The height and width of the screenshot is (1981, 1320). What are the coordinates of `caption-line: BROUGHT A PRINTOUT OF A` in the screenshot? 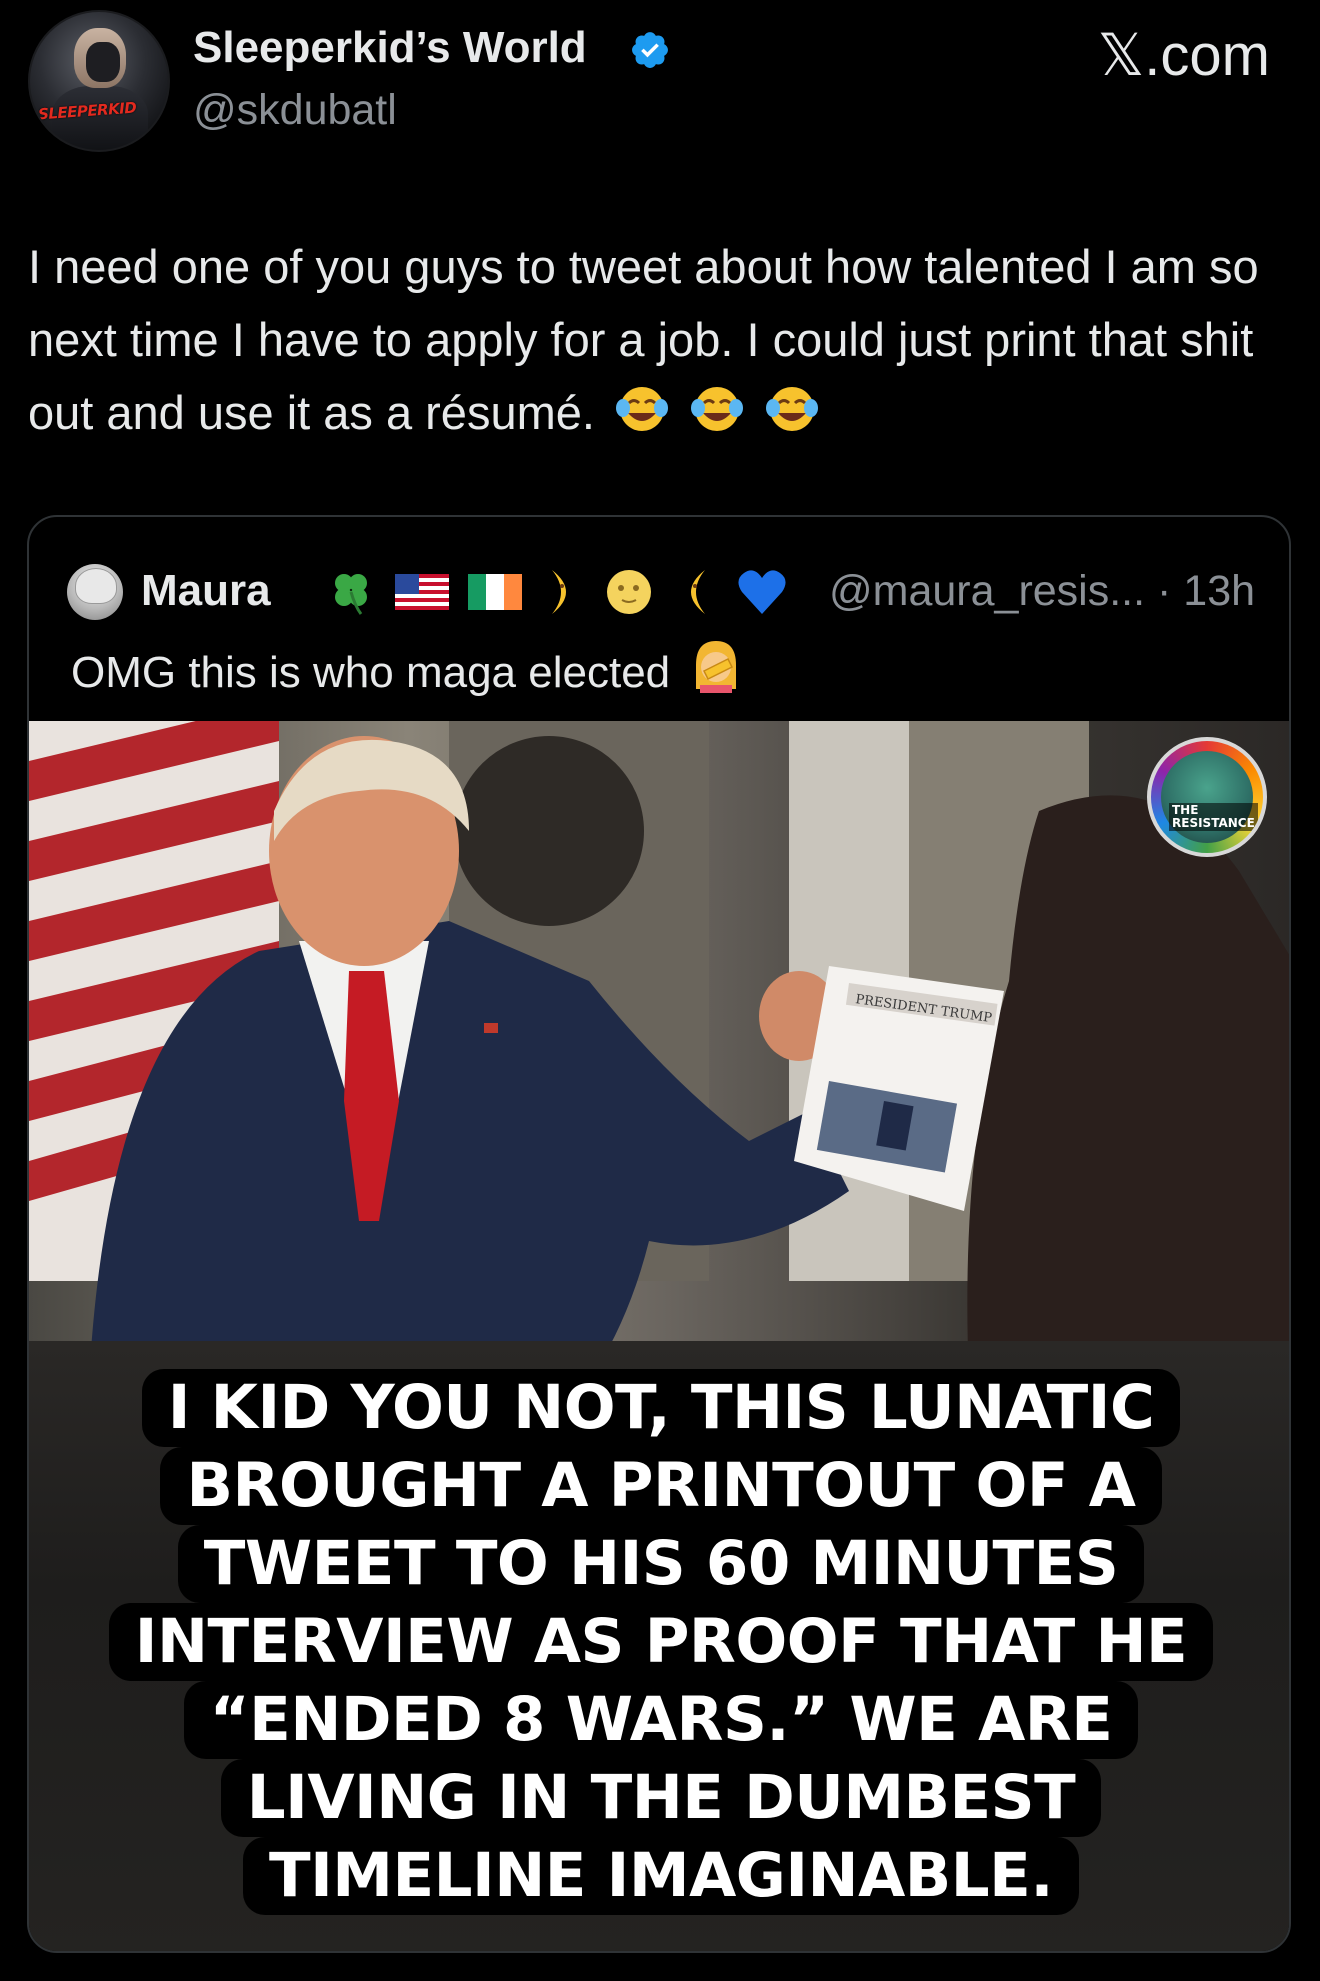 It's located at (661, 1486).